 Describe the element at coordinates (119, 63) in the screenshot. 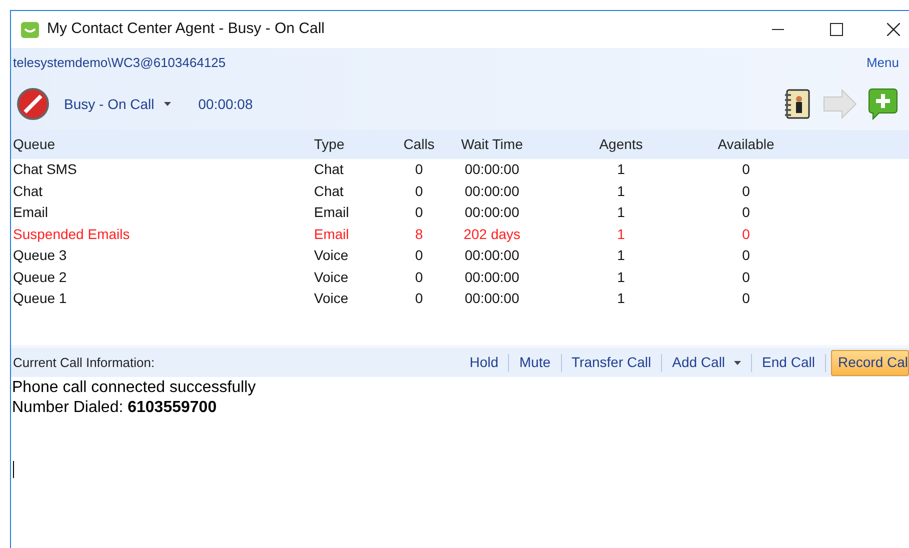

I see `account-label: telesystemdemo\WC3@6103464125` at that location.